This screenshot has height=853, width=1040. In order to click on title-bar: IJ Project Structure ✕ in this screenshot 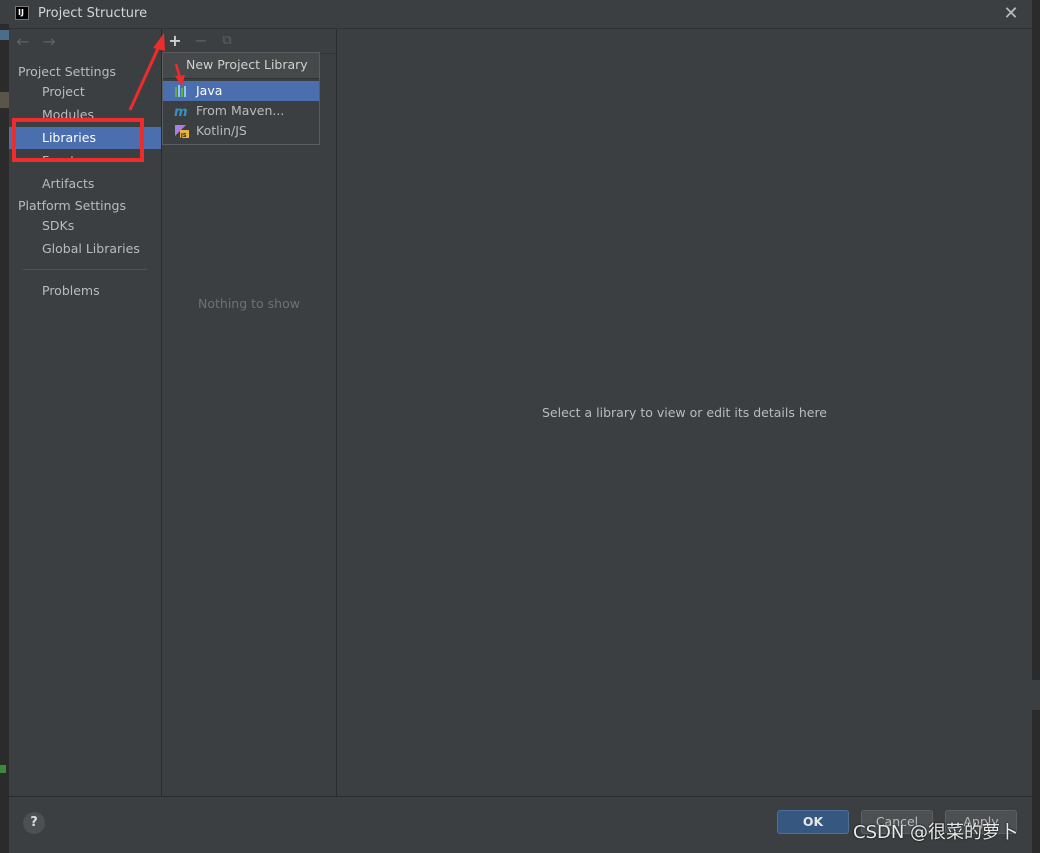, I will do `click(520, 14)`.